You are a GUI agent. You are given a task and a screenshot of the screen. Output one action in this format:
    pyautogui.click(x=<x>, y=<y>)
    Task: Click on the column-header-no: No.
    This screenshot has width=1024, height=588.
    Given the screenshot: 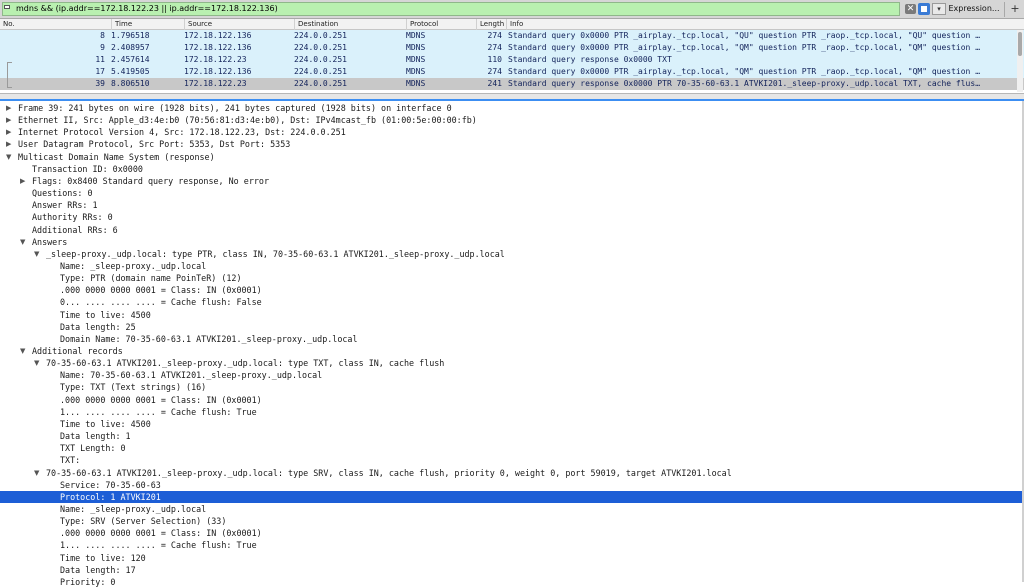 What is the action you would take?
    pyautogui.click(x=55, y=24)
    